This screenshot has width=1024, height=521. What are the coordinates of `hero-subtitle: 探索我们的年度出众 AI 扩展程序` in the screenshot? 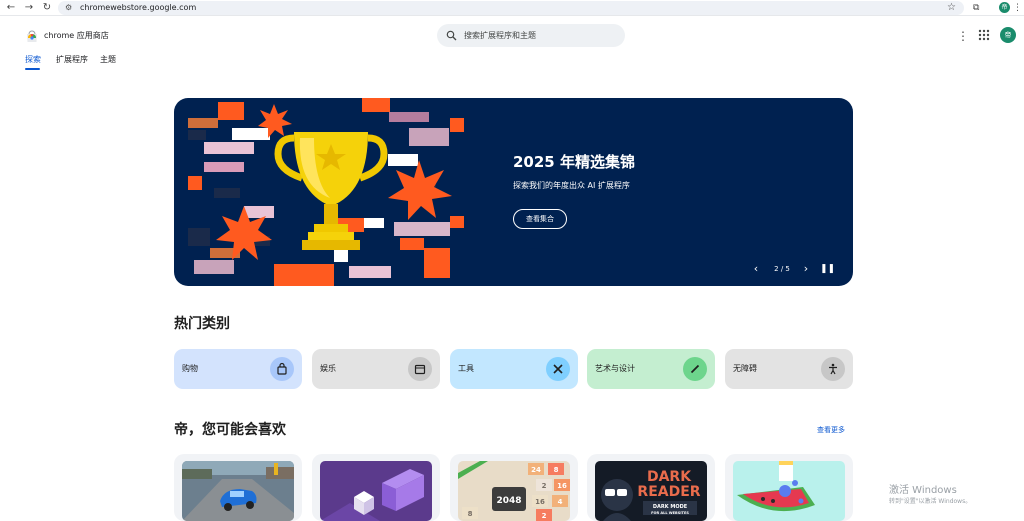 It's located at (571, 185).